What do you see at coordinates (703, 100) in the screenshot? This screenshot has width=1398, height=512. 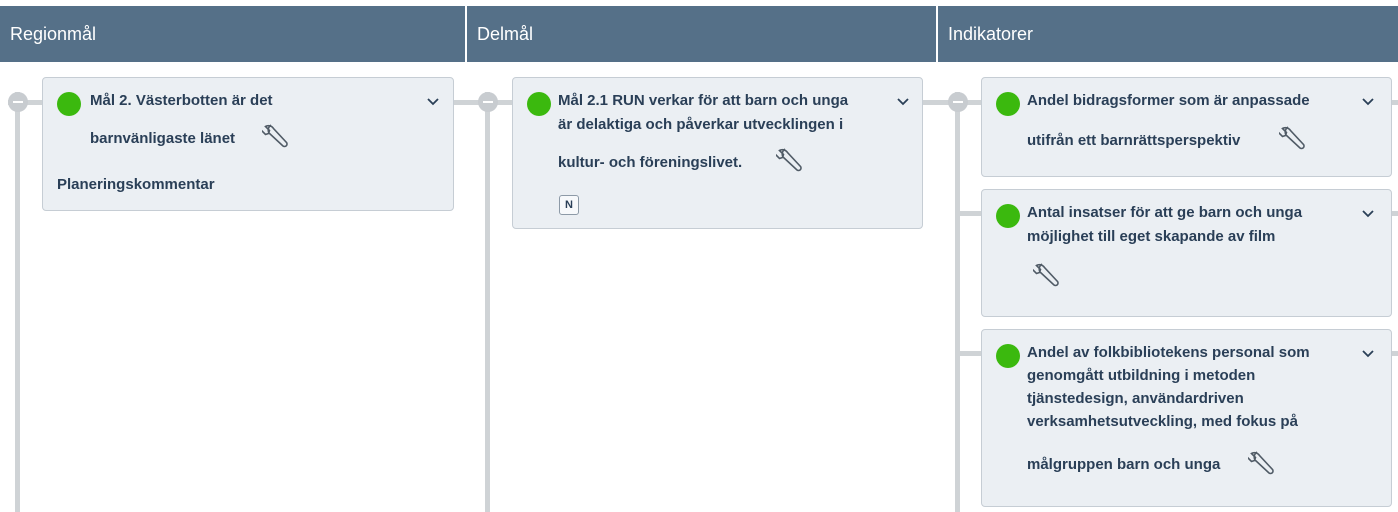 I see `goal-title-line: Mål 2.1 RUN verkar för att barn och unga` at bounding box center [703, 100].